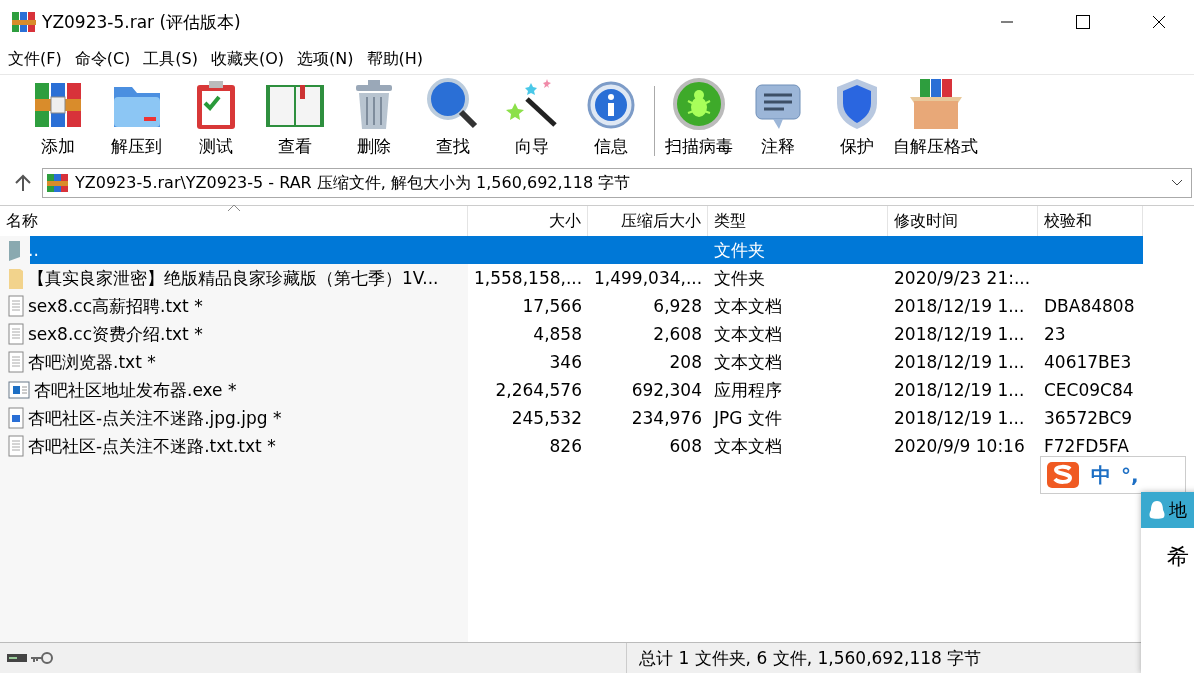 The image size is (1194, 673). What do you see at coordinates (115, 334) in the screenshot?
I see `file-name: sex8.cc资费介绍.txt *` at bounding box center [115, 334].